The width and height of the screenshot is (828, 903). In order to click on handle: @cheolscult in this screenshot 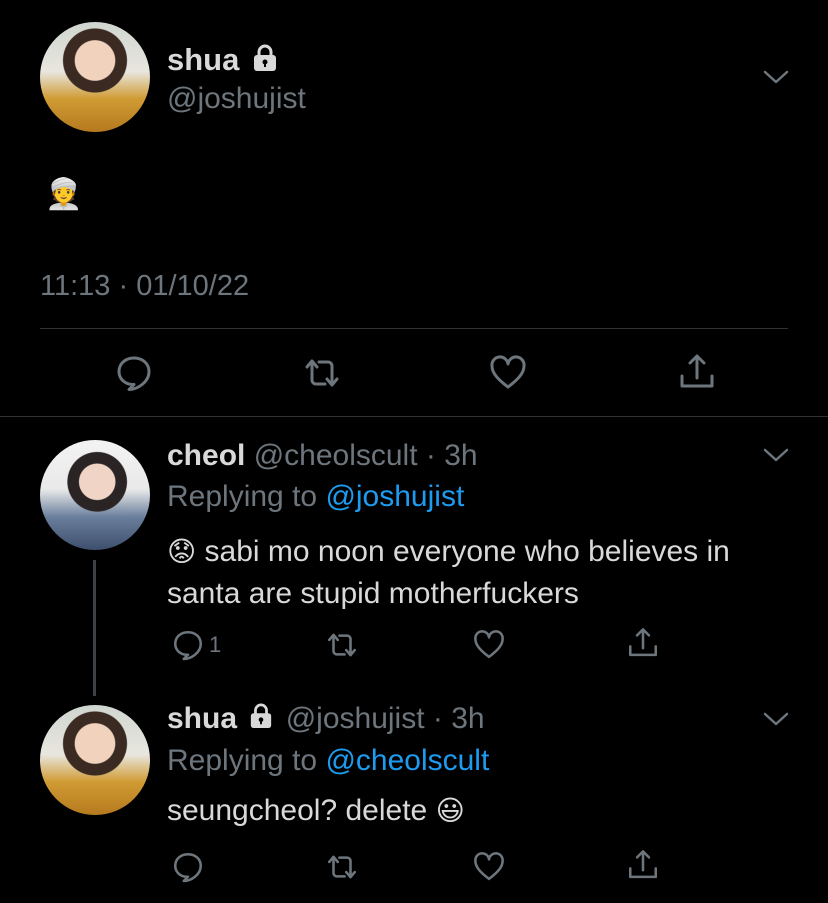, I will do `click(336, 455)`.